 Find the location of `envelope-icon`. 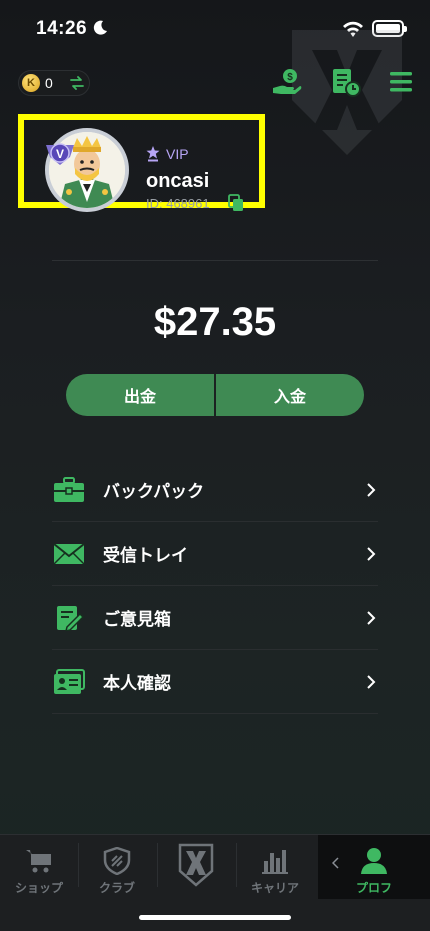

envelope-icon is located at coordinates (69, 553).